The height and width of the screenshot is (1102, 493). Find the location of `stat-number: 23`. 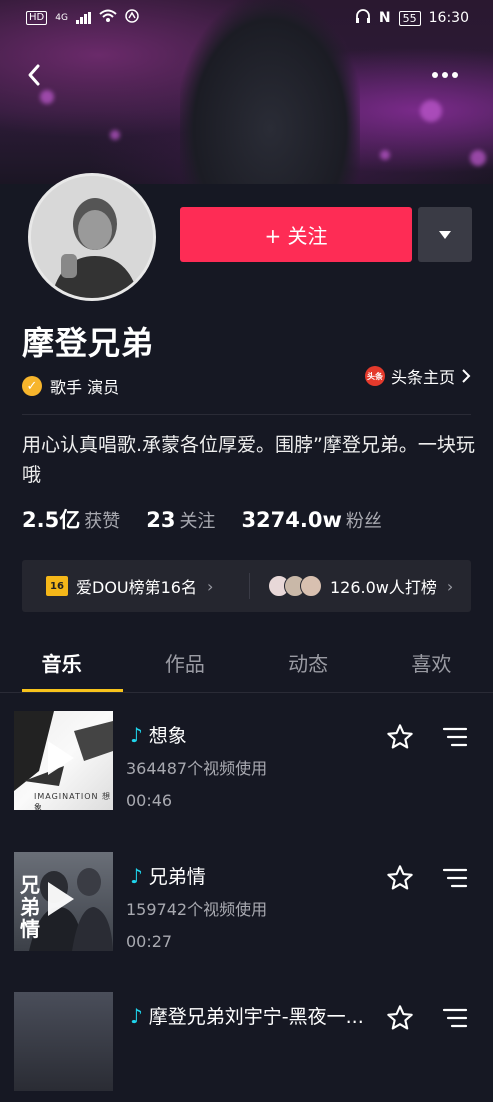

stat-number: 23 is located at coordinates (161, 520).